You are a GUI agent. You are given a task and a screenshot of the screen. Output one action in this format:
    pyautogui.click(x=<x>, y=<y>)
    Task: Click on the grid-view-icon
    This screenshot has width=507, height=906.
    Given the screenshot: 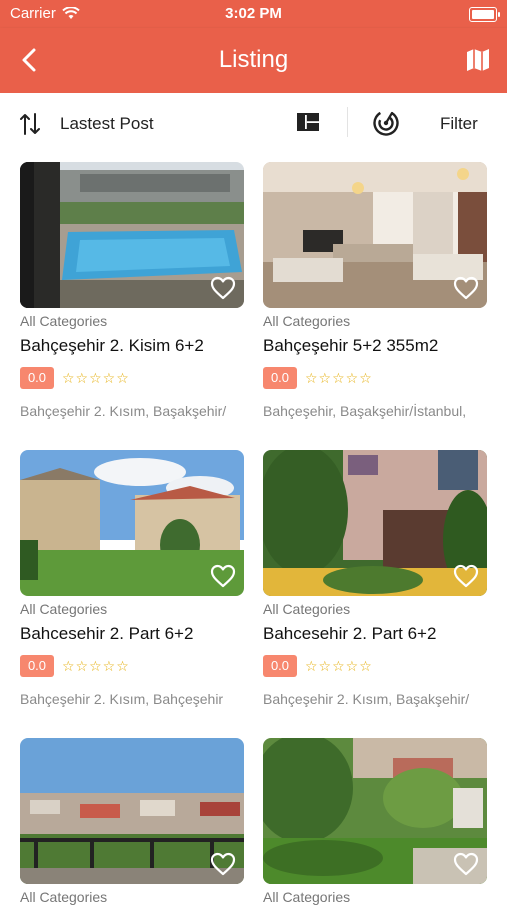 What is the action you would take?
    pyautogui.click(x=308, y=122)
    